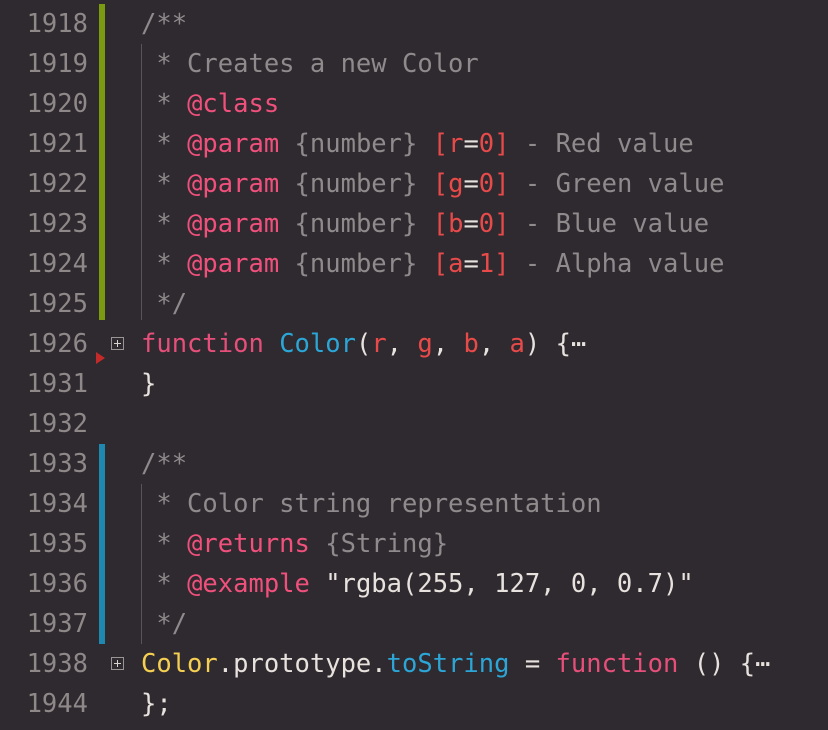 The image size is (828, 730). I want to click on line-number: 1920, so click(57, 104).